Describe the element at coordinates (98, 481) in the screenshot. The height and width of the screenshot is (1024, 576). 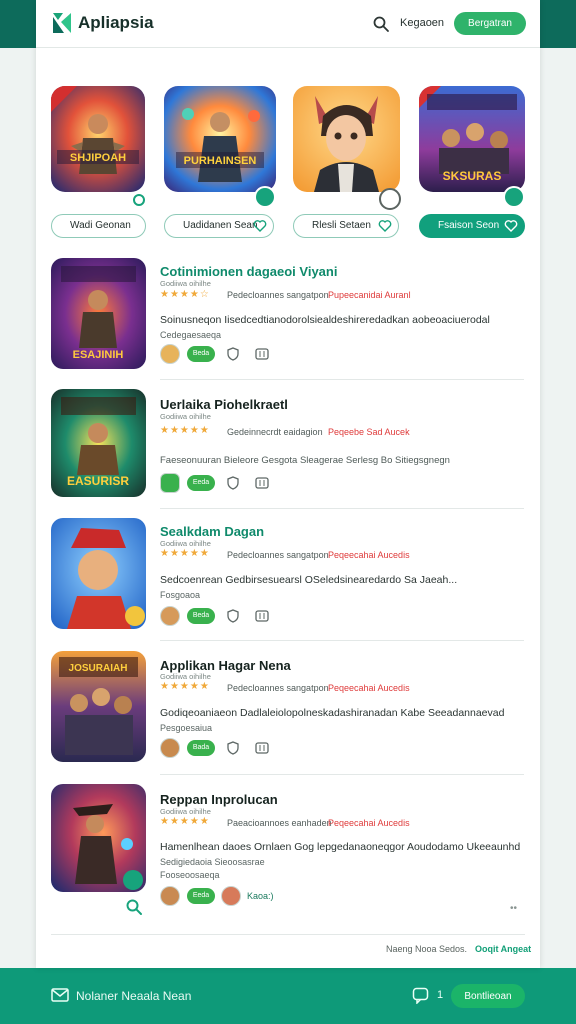
I see `list-item-art-title: EASURISR` at that location.